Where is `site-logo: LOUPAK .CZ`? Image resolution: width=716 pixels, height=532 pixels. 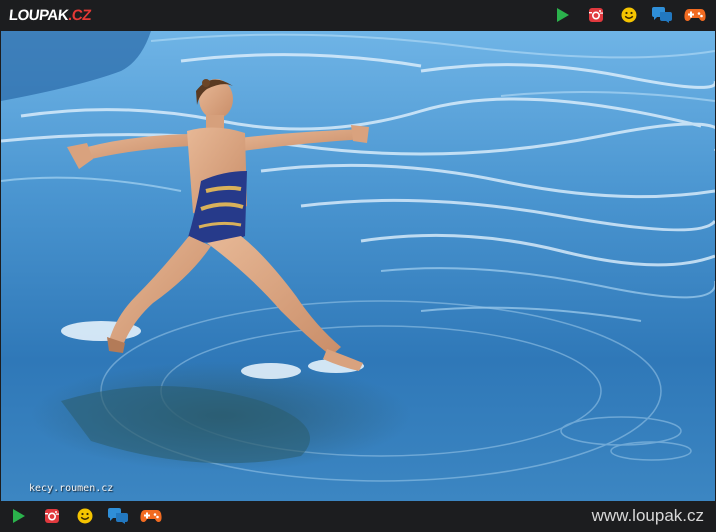 site-logo: LOUPAK .CZ is located at coordinates (50, 15).